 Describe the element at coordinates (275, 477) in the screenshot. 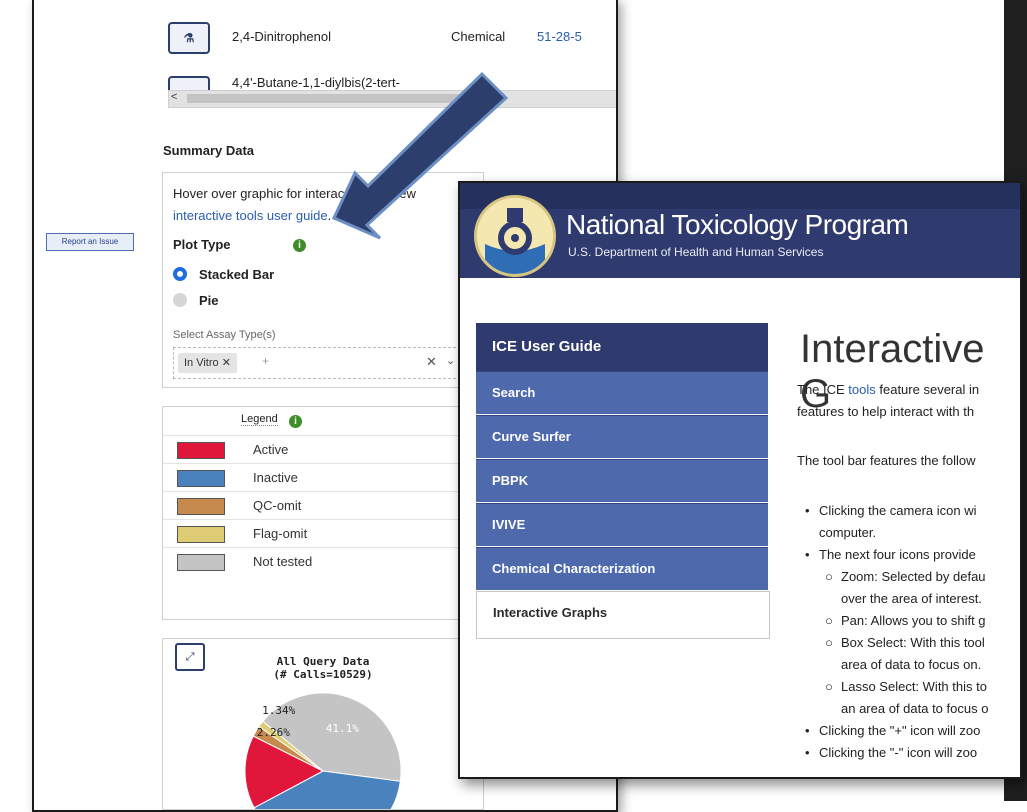

I see `legend-label: Inactive` at that location.